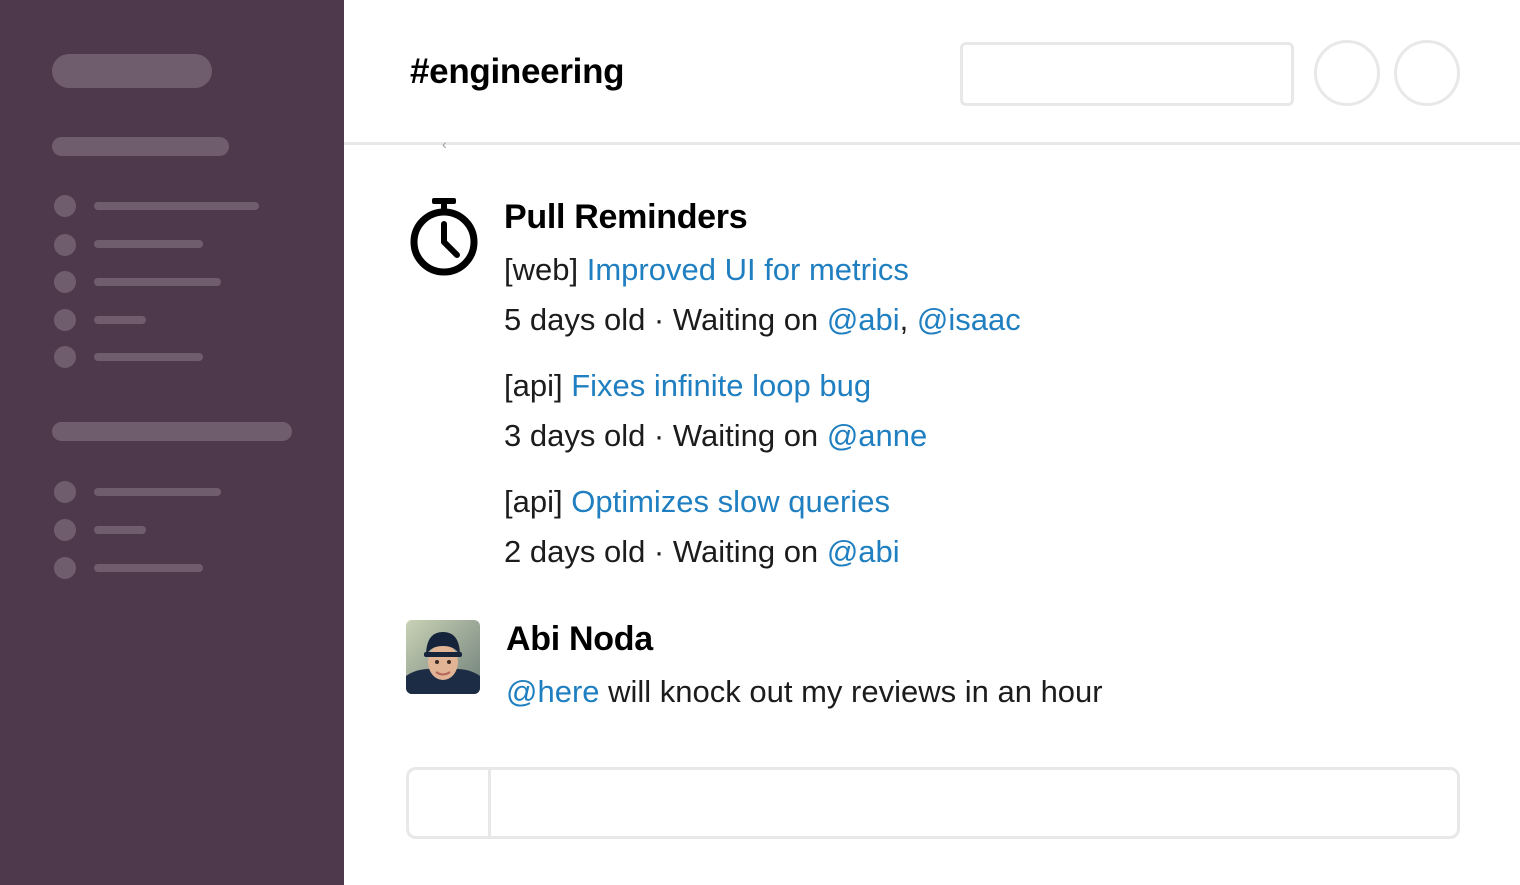 The height and width of the screenshot is (885, 1520). Describe the element at coordinates (579, 639) in the screenshot. I see `message-sender: Abi Noda` at that location.